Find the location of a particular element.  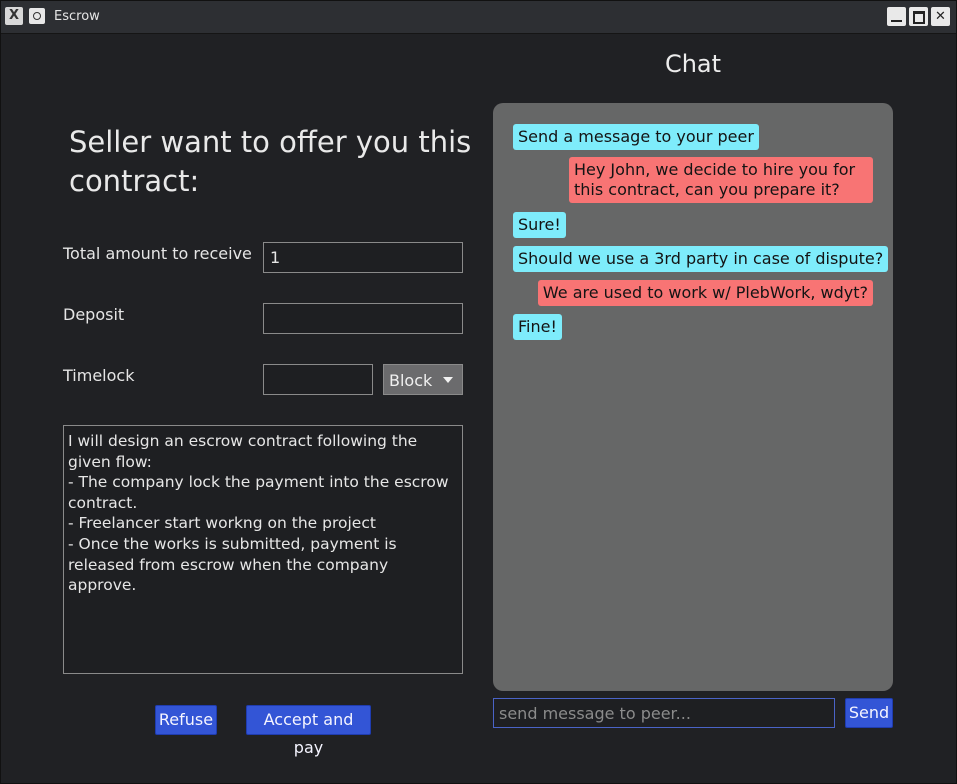

chat-message-peer: Sure! is located at coordinates (539, 225).